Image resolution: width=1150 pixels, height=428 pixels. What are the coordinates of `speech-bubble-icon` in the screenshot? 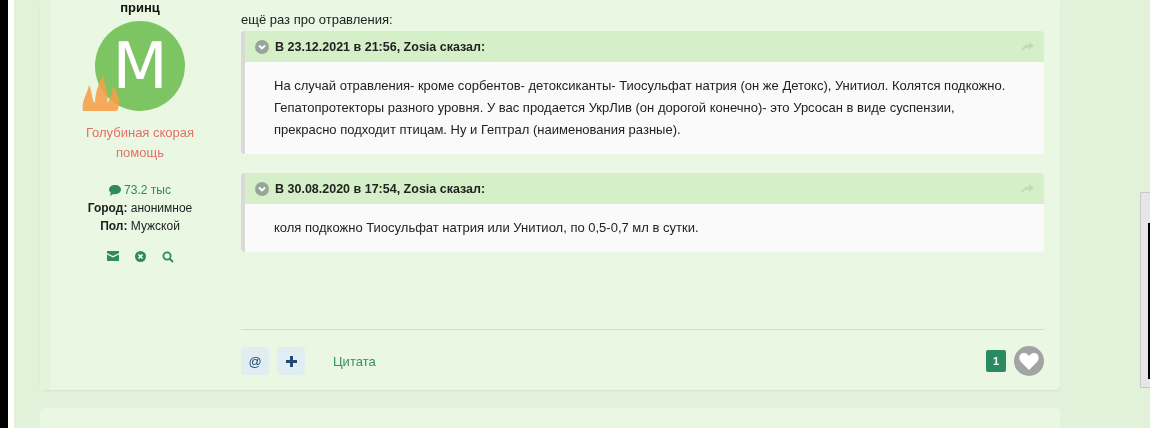 It's located at (115, 190).